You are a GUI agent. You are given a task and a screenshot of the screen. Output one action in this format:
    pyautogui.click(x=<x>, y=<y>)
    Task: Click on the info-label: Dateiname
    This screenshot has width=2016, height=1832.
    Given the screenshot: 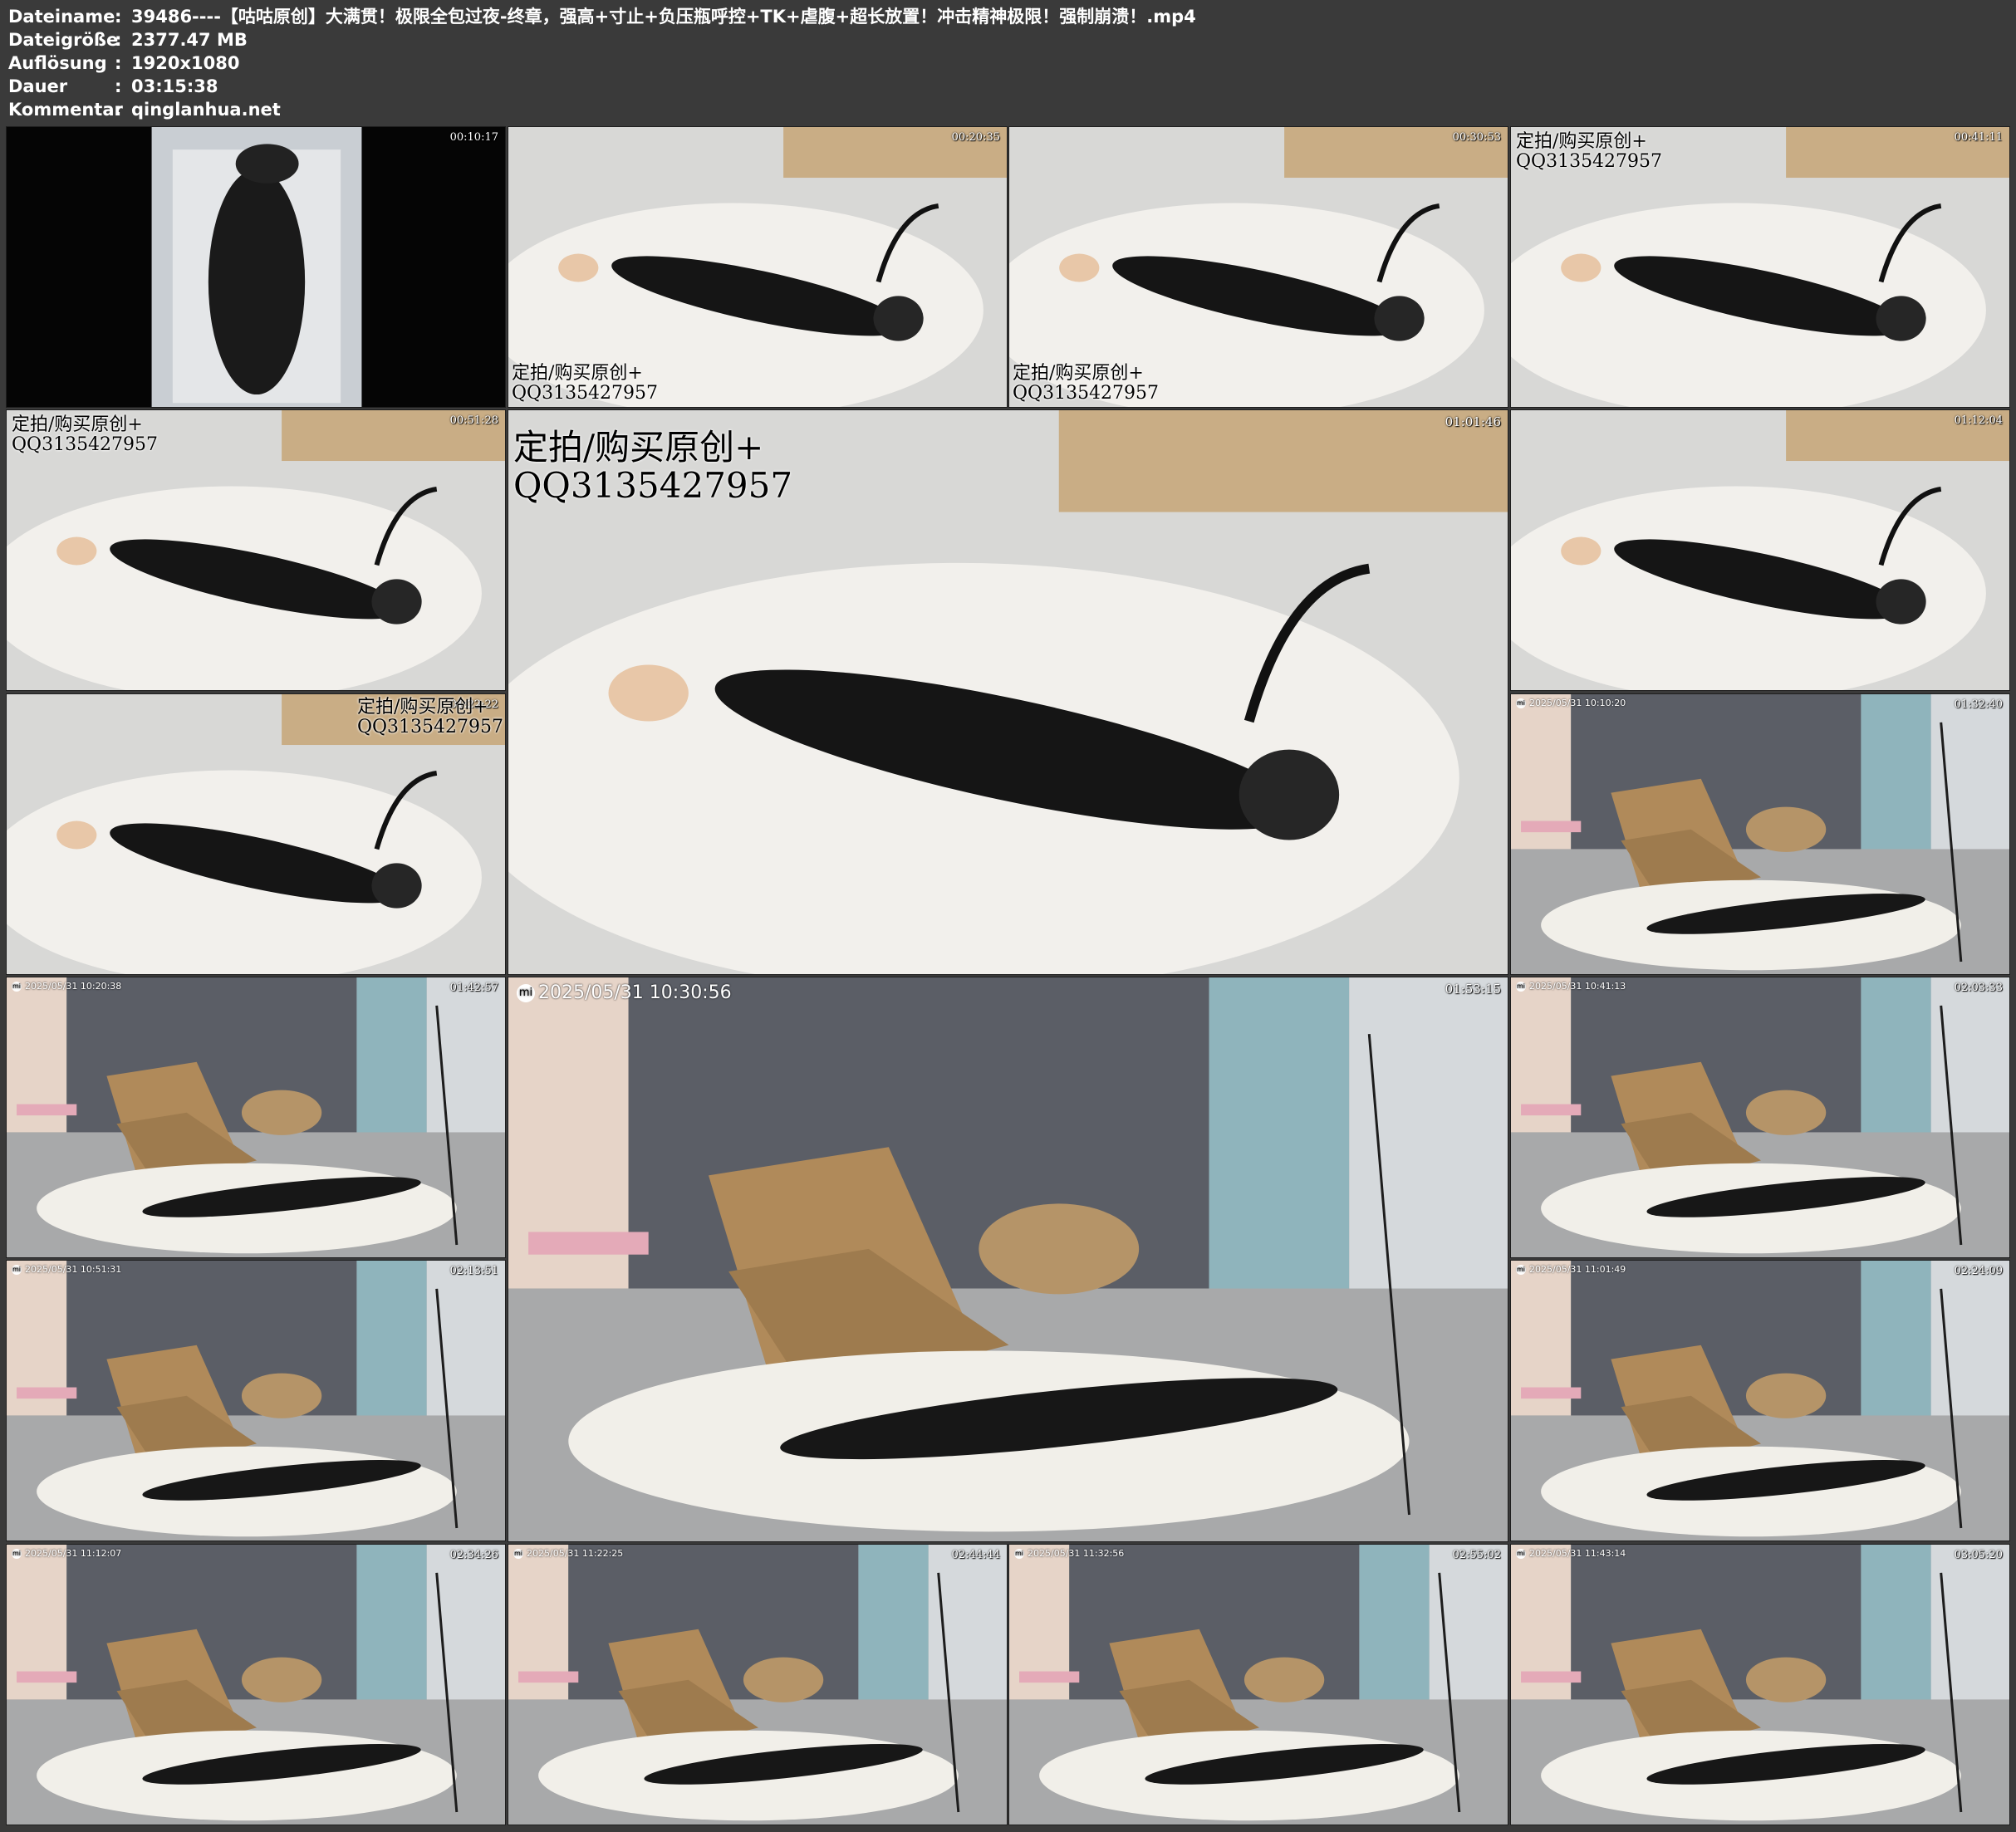 What is the action you would take?
    pyautogui.click(x=61, y=17)
    